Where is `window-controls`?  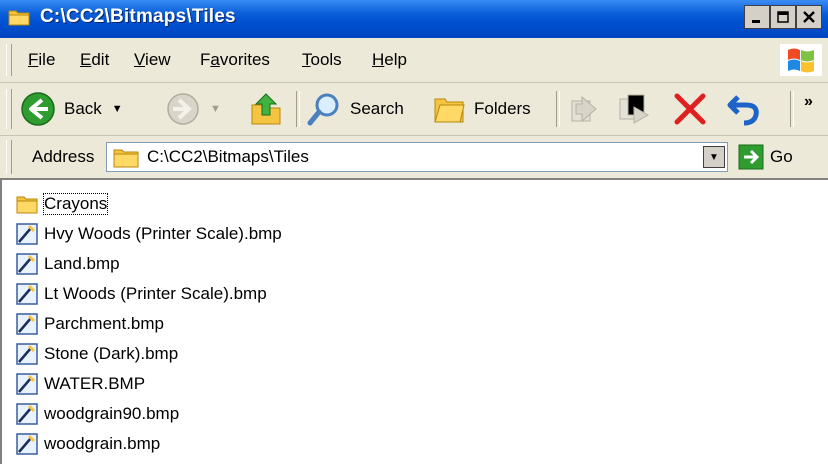
window-controls is located at coordinates (783, 18).